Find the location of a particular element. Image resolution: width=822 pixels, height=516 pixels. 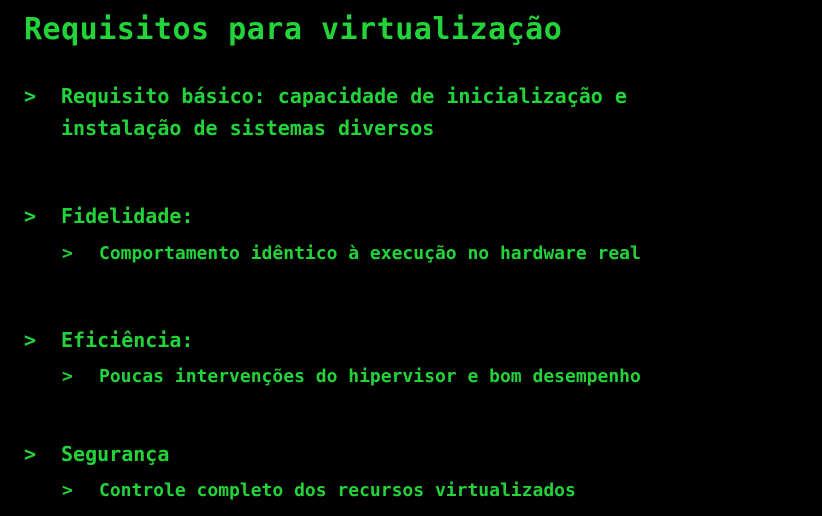

bullet-text: Eficiência: is located at coordinates (127, 340).